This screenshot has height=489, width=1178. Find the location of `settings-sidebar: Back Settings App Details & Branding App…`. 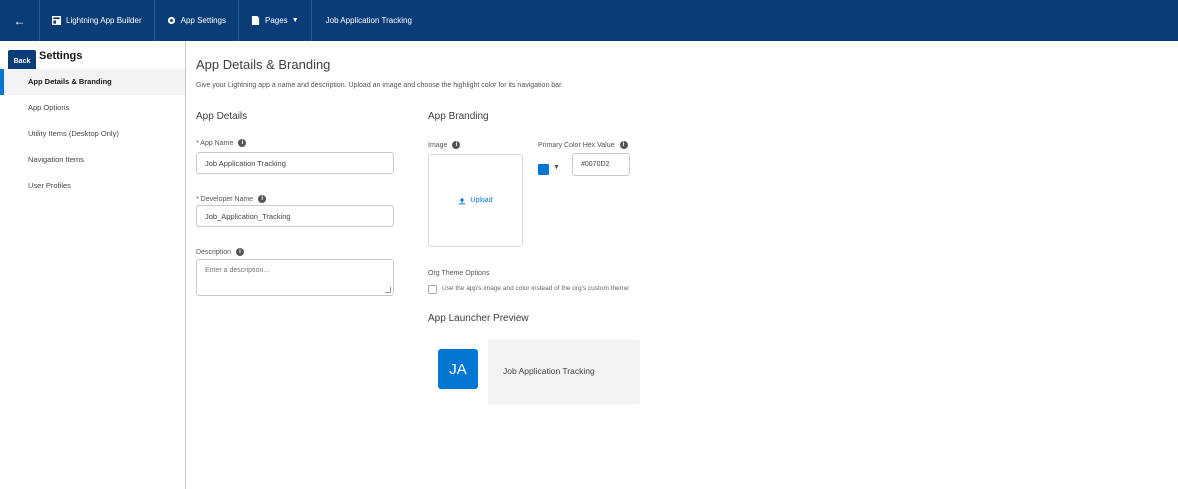

settings-sidebar: Back Settings App Details & Branding App… is located at coordinates (93, 265).